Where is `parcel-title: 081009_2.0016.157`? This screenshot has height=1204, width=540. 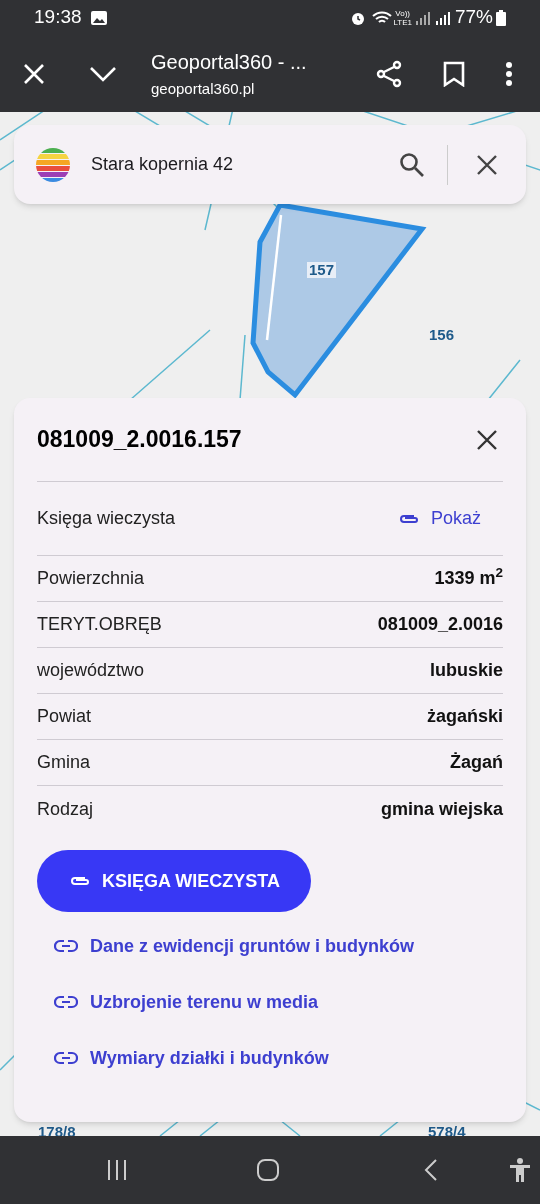 parcel-title: 081009_2.0016.157 is located at coordinates (140, 440).